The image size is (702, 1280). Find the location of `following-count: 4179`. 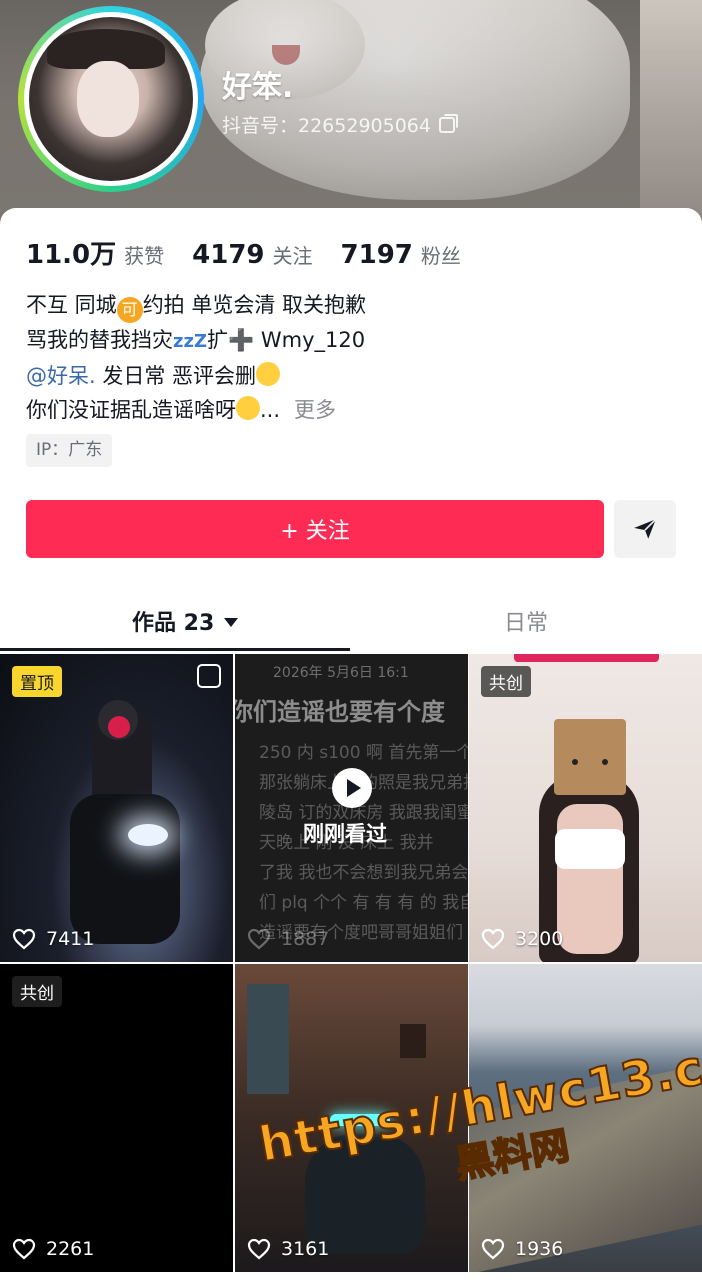

following-count: 4179 is located at coordinates (228, 255).